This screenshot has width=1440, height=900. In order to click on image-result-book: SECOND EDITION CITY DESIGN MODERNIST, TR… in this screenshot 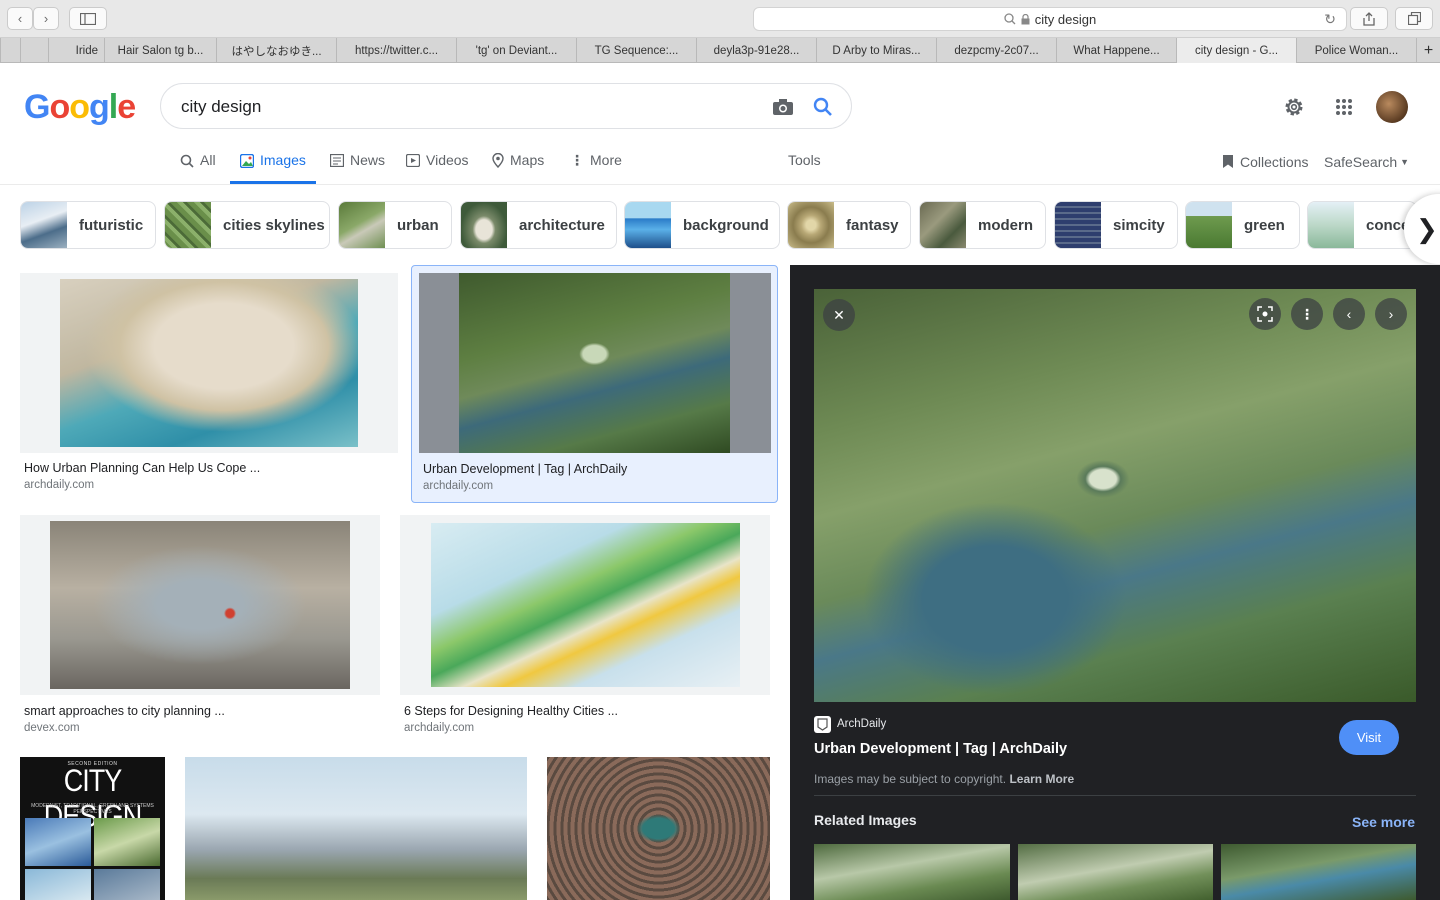, I will do `click(92, 828)`.